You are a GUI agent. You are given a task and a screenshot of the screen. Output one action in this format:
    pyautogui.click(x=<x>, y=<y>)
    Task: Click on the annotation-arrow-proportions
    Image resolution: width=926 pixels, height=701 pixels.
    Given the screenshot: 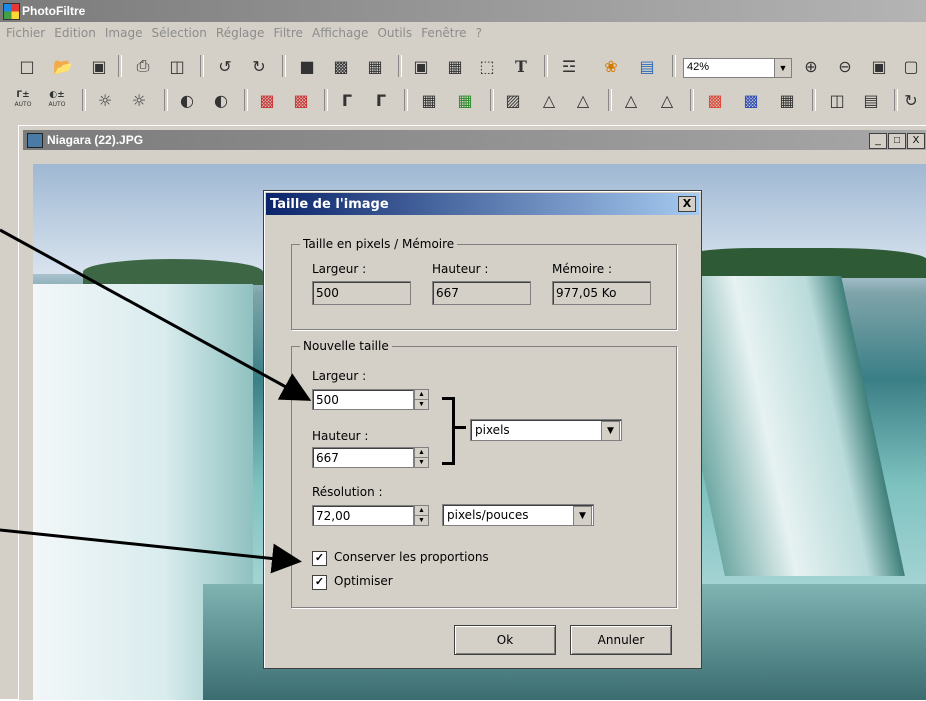 What is the action you would take?
    pyautogui.click(x=151, y=551)
    